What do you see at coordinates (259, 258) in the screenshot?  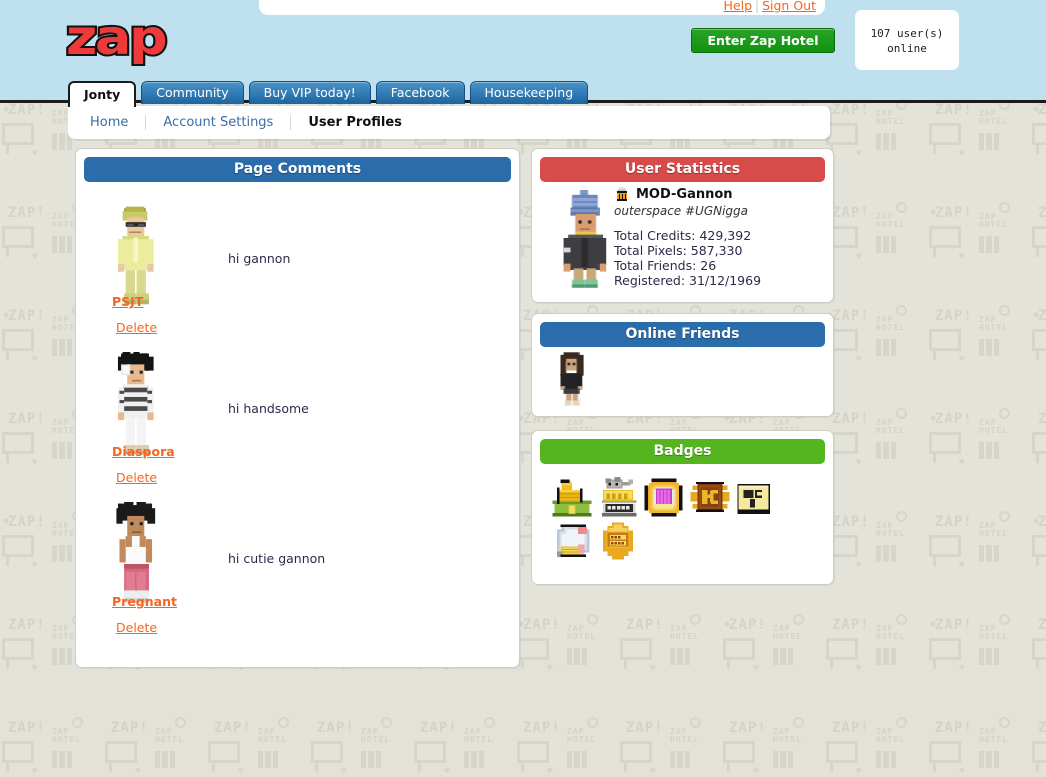 I see `comment-text: hi gannon` at bounding box center [259, 258].